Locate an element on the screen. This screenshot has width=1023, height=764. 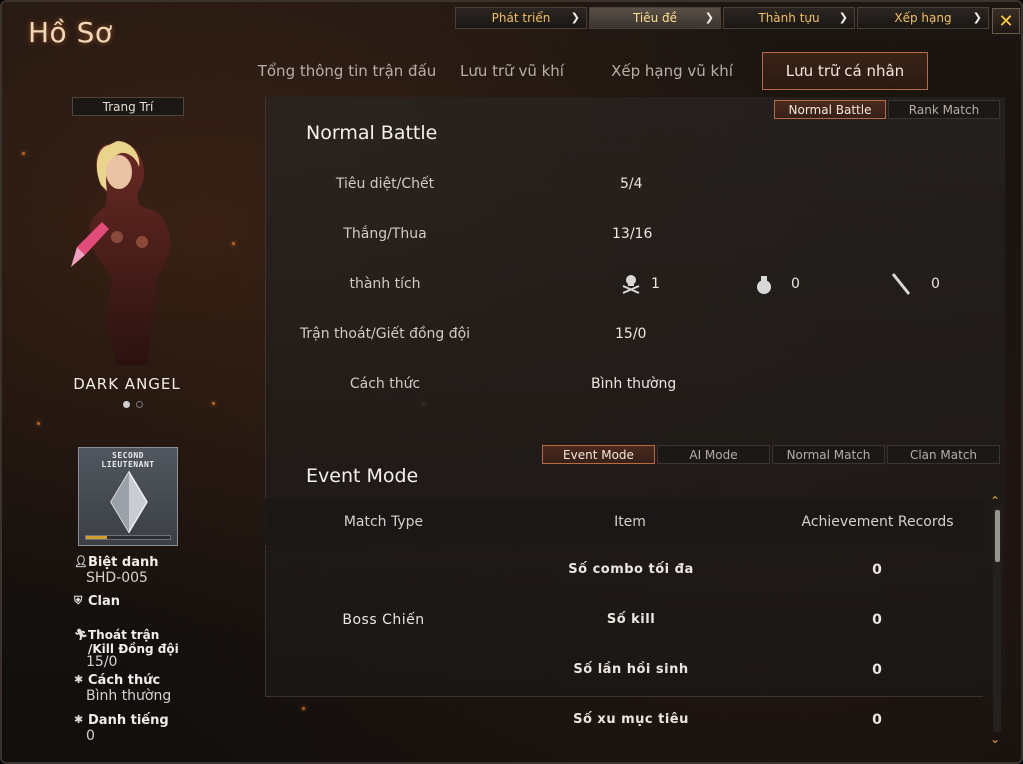
scroll-down-icon: ⌄ is located at coordinates (995, 739).